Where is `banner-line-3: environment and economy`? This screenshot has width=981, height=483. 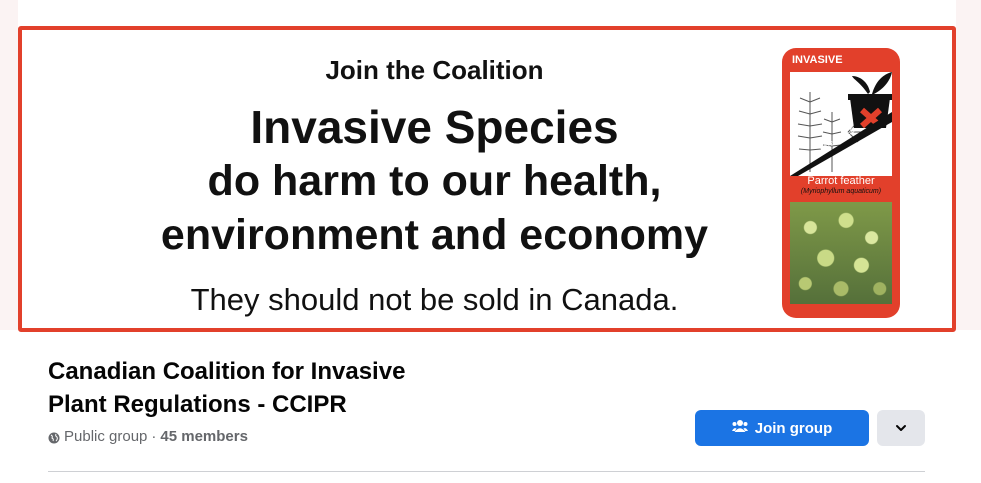 banner-line-3: environment and economy is located at coordinates (434, 235).